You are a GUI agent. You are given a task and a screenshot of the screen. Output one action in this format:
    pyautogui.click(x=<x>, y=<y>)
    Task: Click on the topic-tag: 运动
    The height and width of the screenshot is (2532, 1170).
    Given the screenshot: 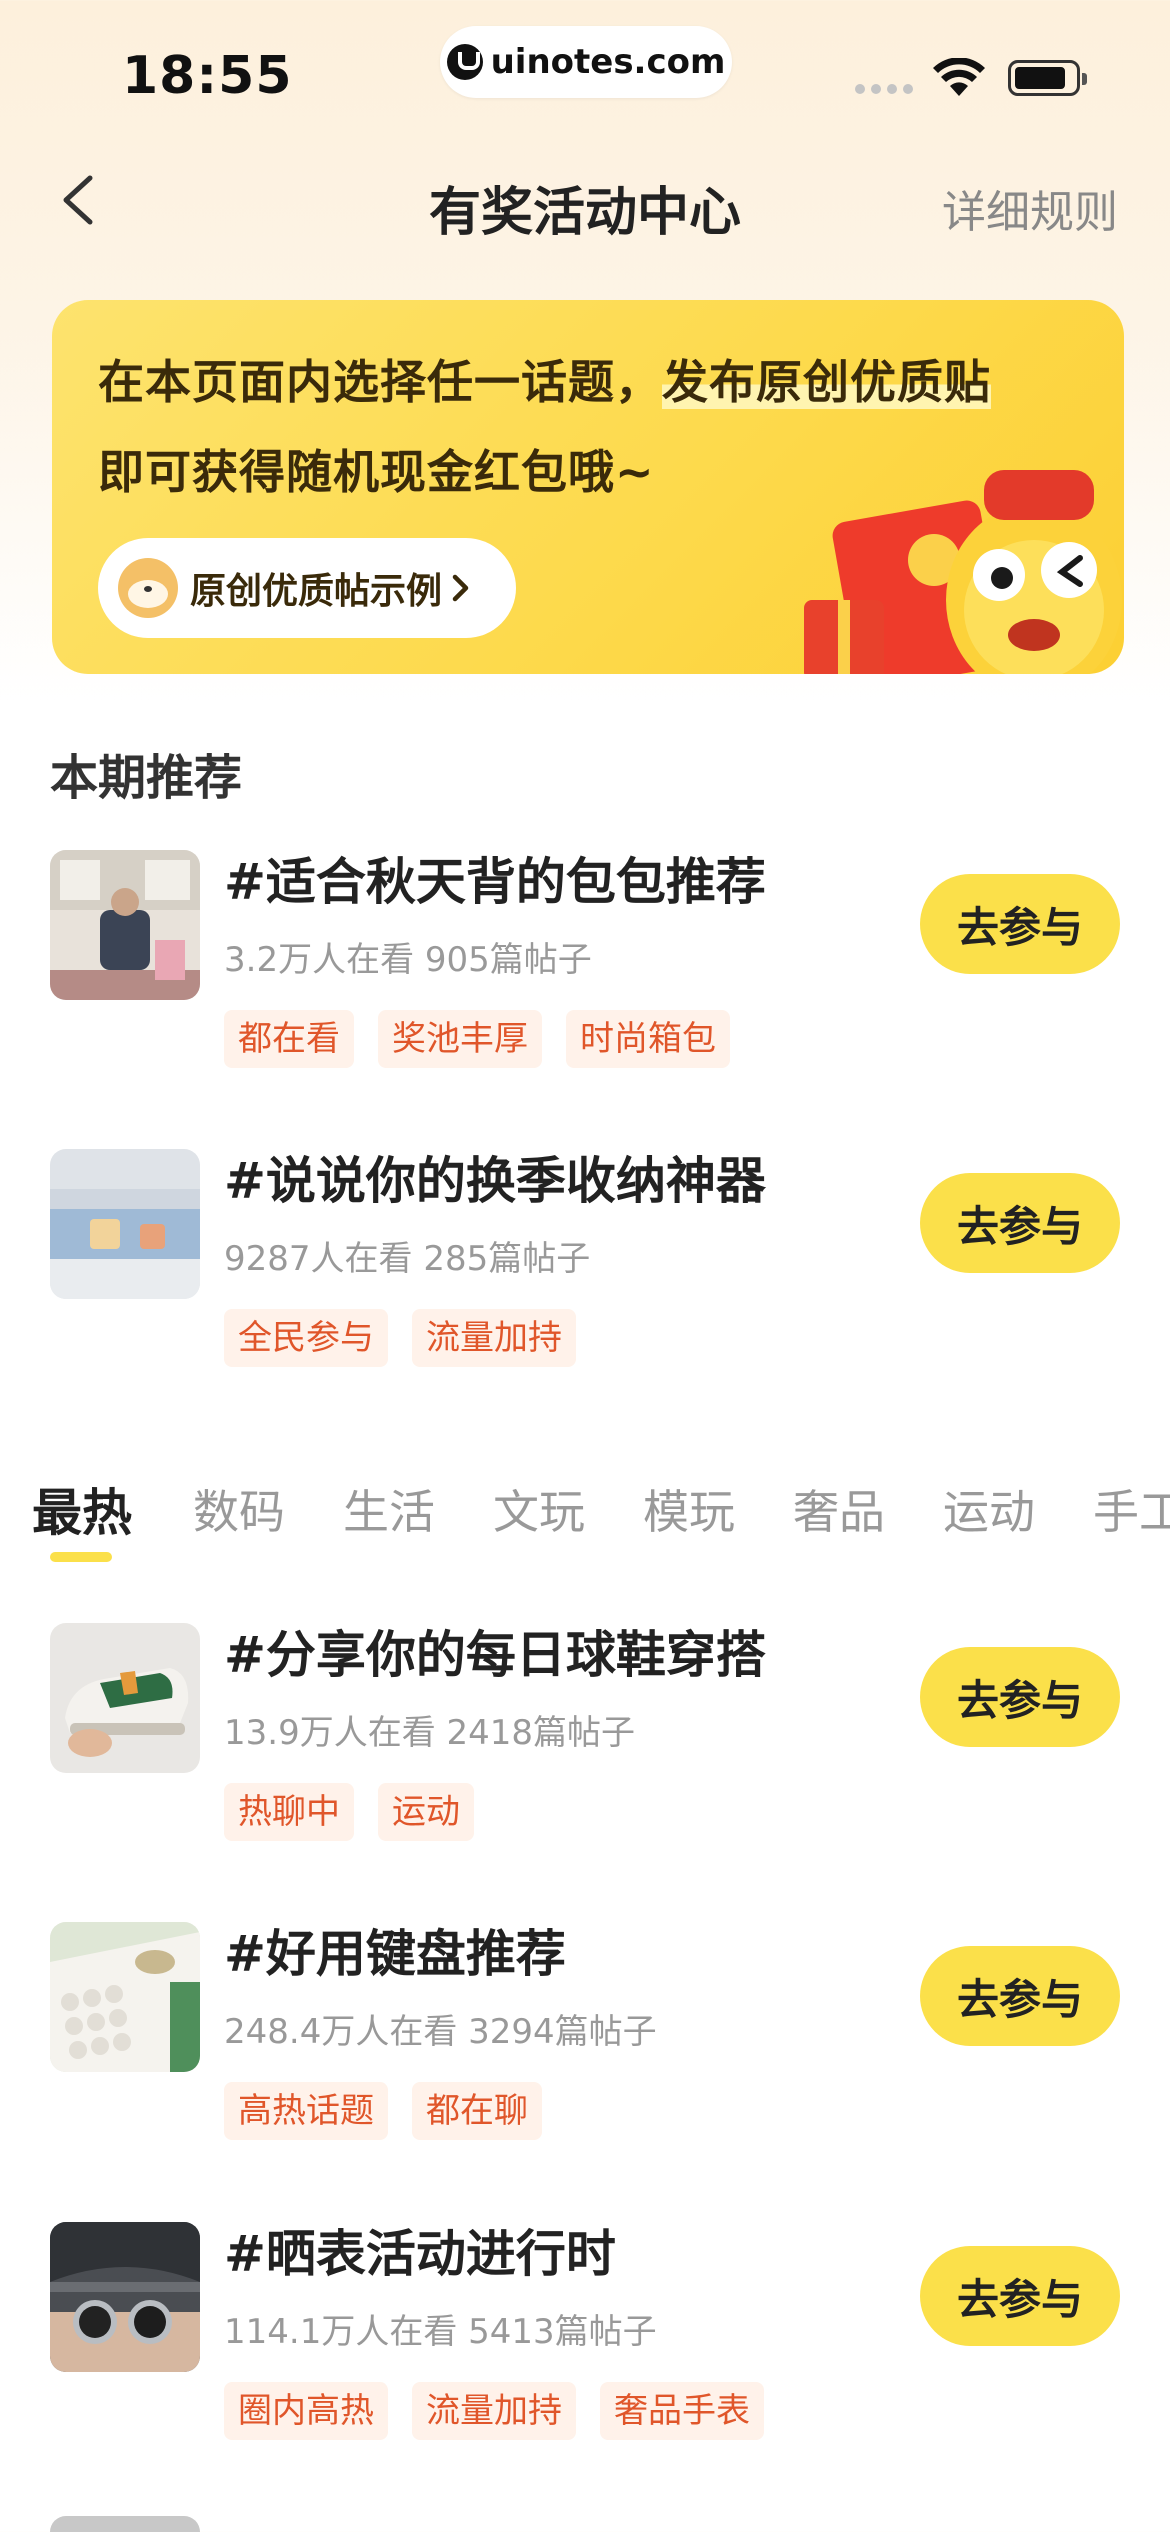 What is the action you would take?
    pyautogui.click(x=426, y=1812)
    